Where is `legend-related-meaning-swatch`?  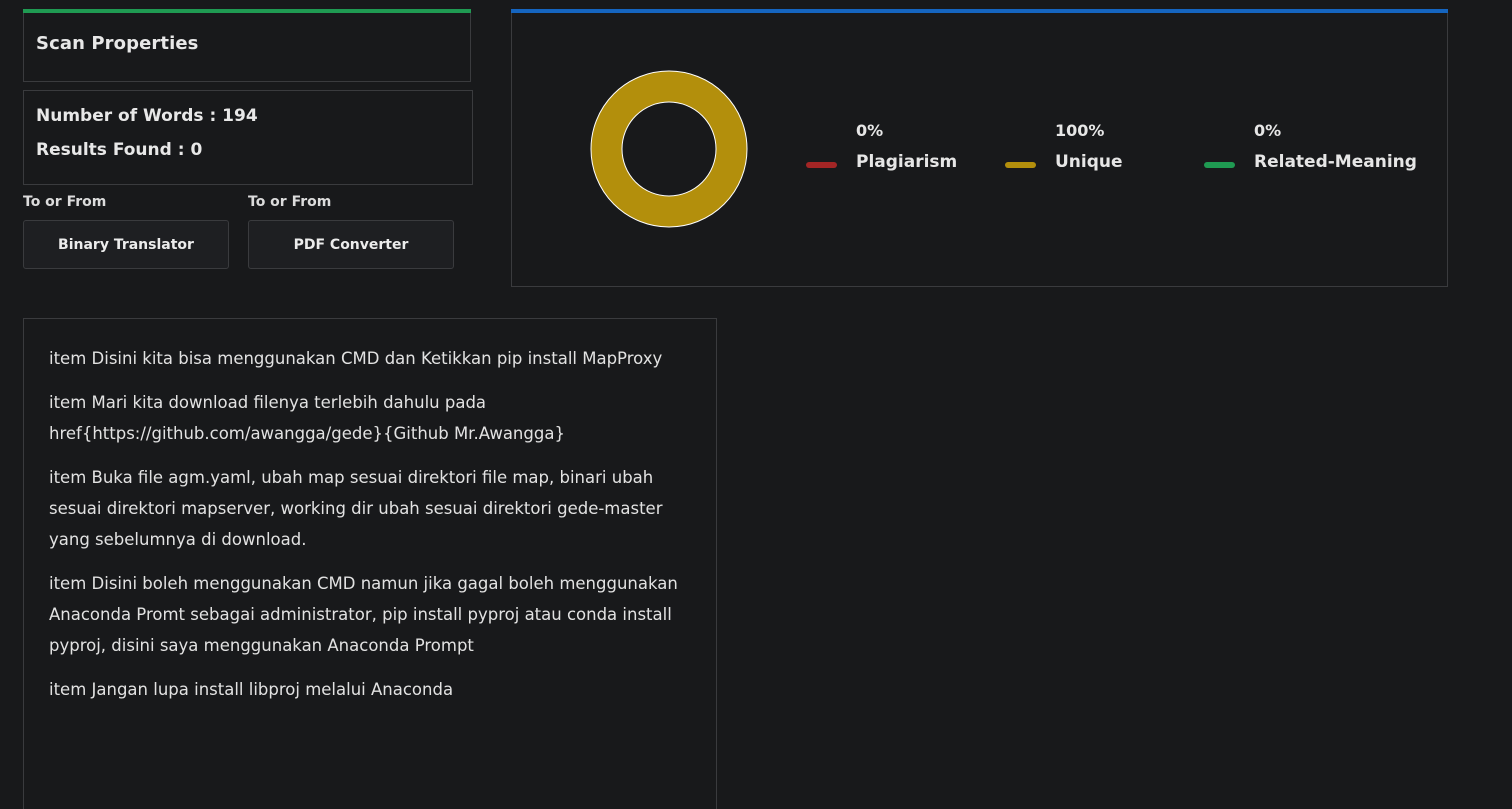 legend-related-meaning-swatch is located at coordinates (1219, 165).